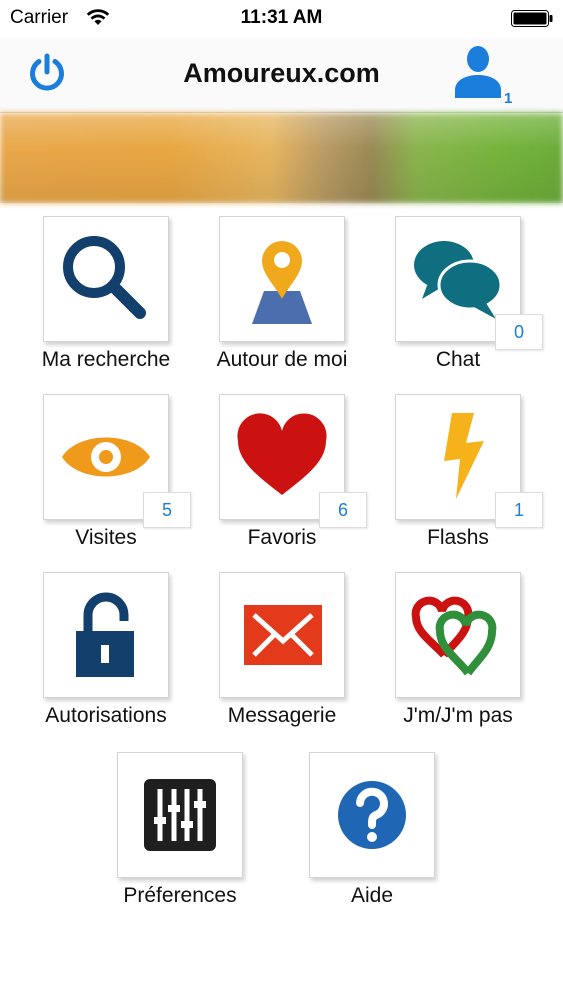  What do you see at coordinates (454, 636) in the screenshot?
I see `double-heart-icon` at bounding box center [454, 636].